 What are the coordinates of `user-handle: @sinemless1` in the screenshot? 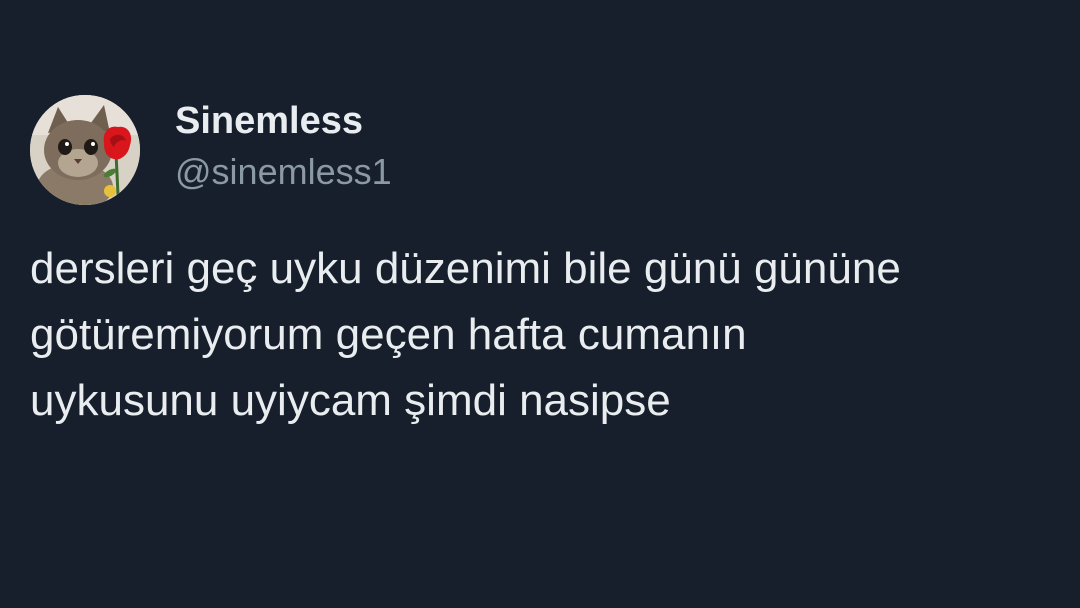 It's located at (283, 172).